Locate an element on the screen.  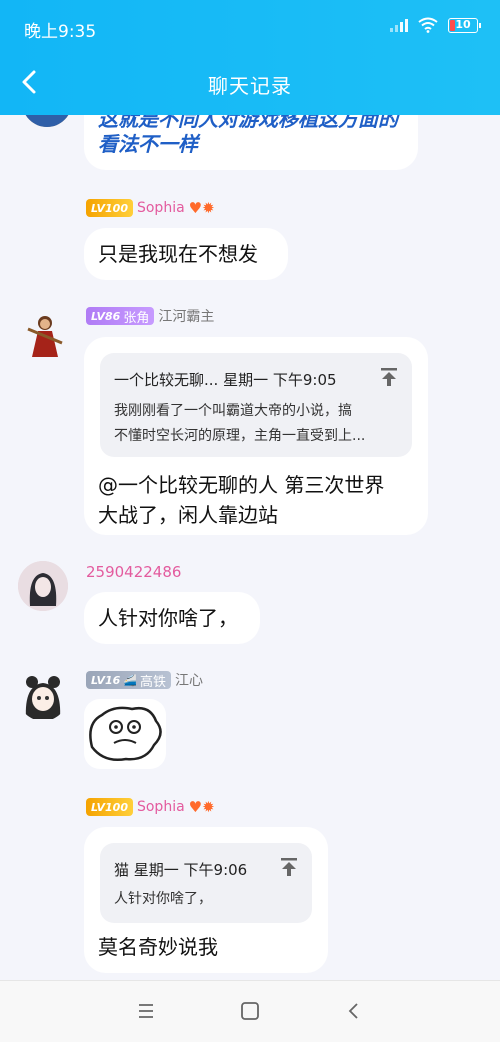
level-badge: LV86 张角 is located at coordinates (120, 316).